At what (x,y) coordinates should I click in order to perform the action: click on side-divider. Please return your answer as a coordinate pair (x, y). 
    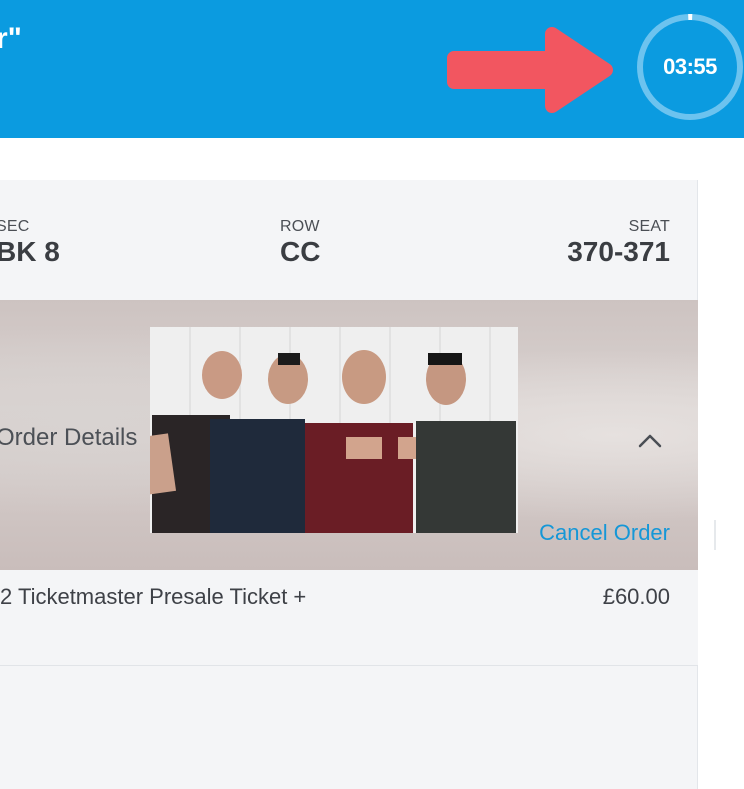
    Looking at the image, I should click on (715, 535).